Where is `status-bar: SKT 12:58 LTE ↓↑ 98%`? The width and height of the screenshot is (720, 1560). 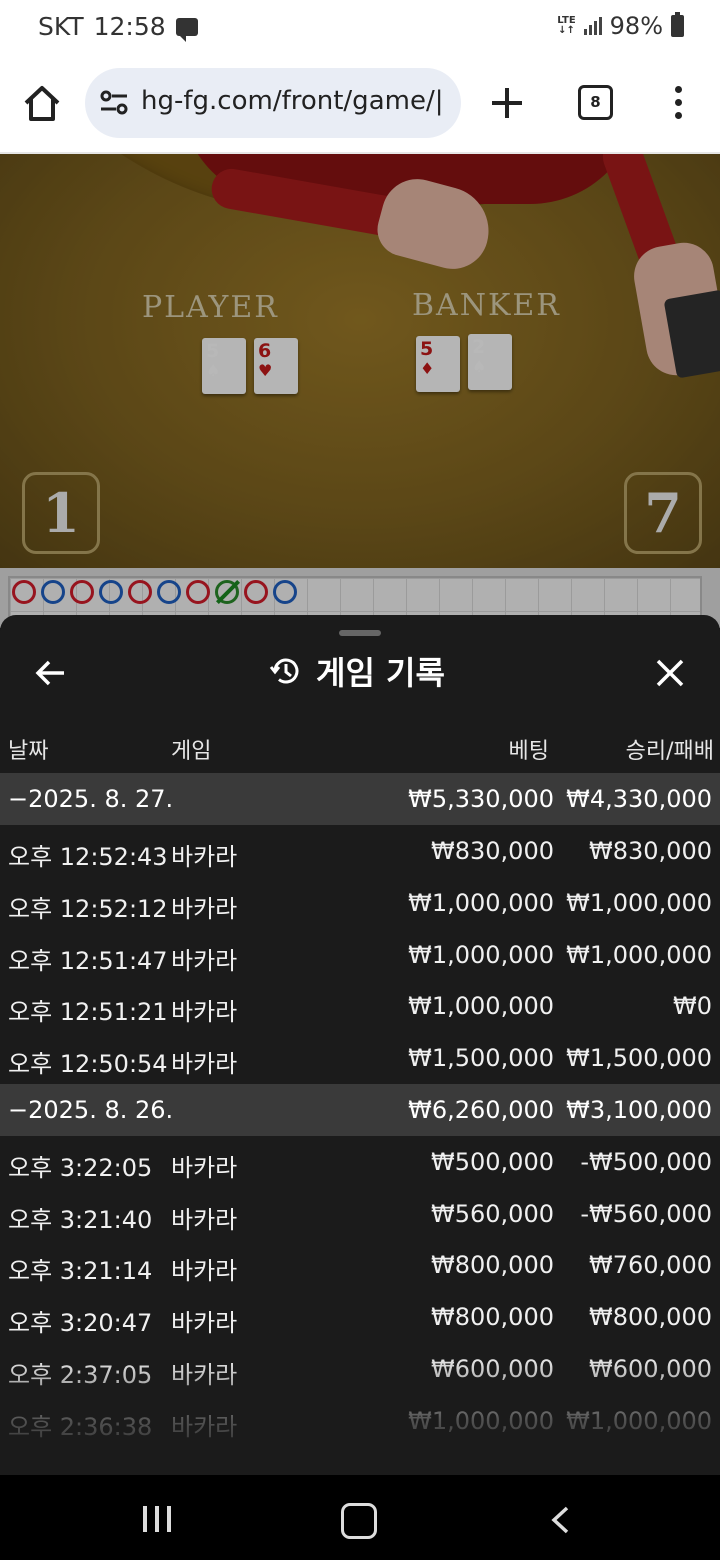 status-bar: SKT 12:58 LTE ↓↑ 98% is located at coordinates (360, 28).